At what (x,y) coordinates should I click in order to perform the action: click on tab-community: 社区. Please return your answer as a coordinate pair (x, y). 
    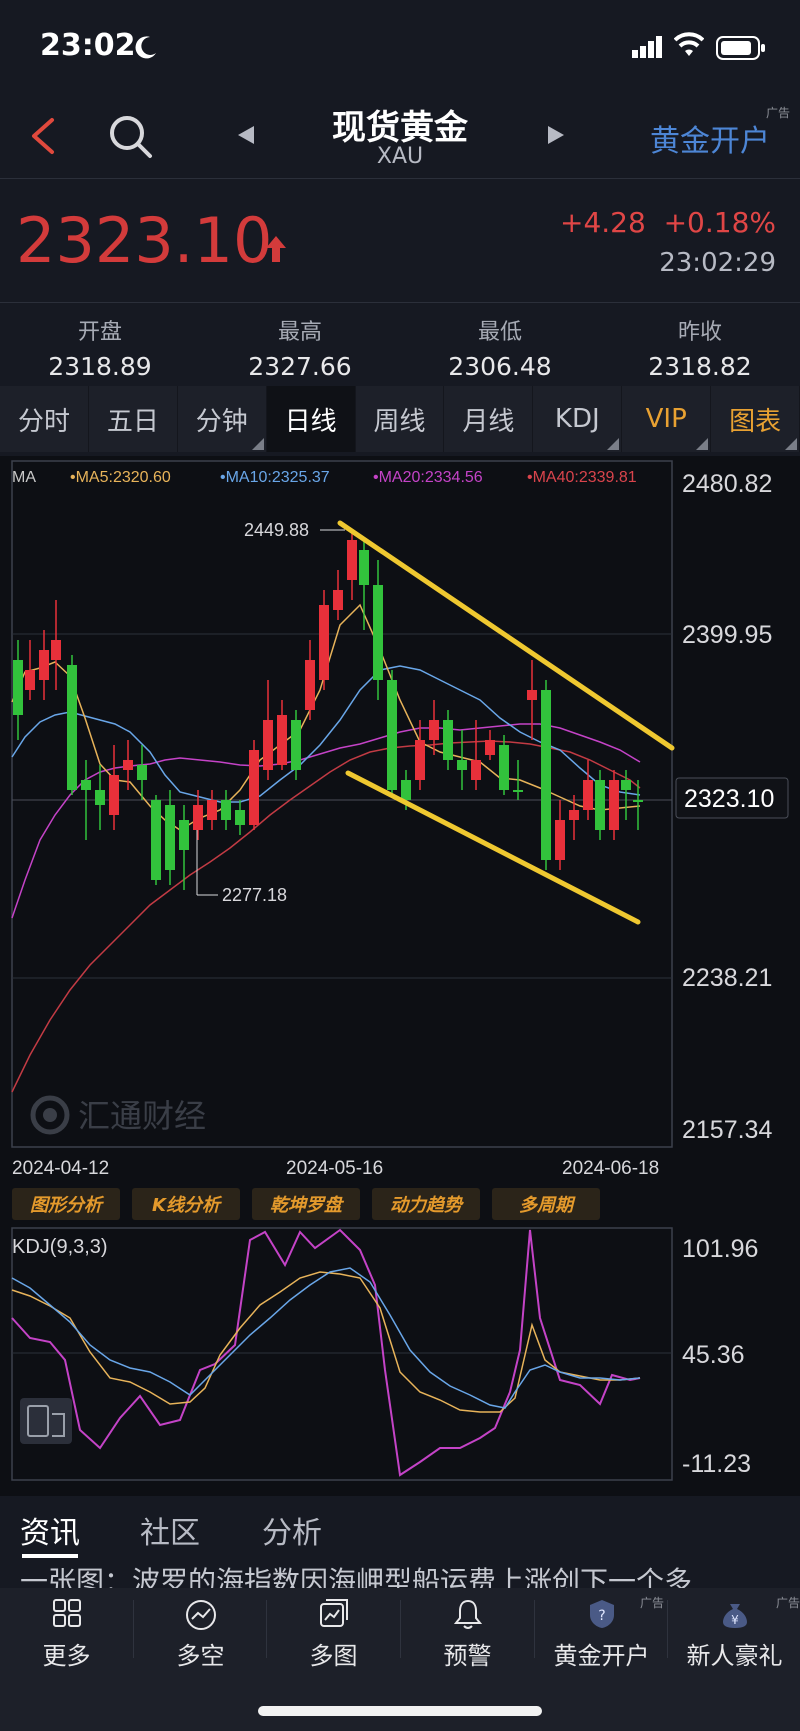
    Looking at the image, I should click on (170, 1530).